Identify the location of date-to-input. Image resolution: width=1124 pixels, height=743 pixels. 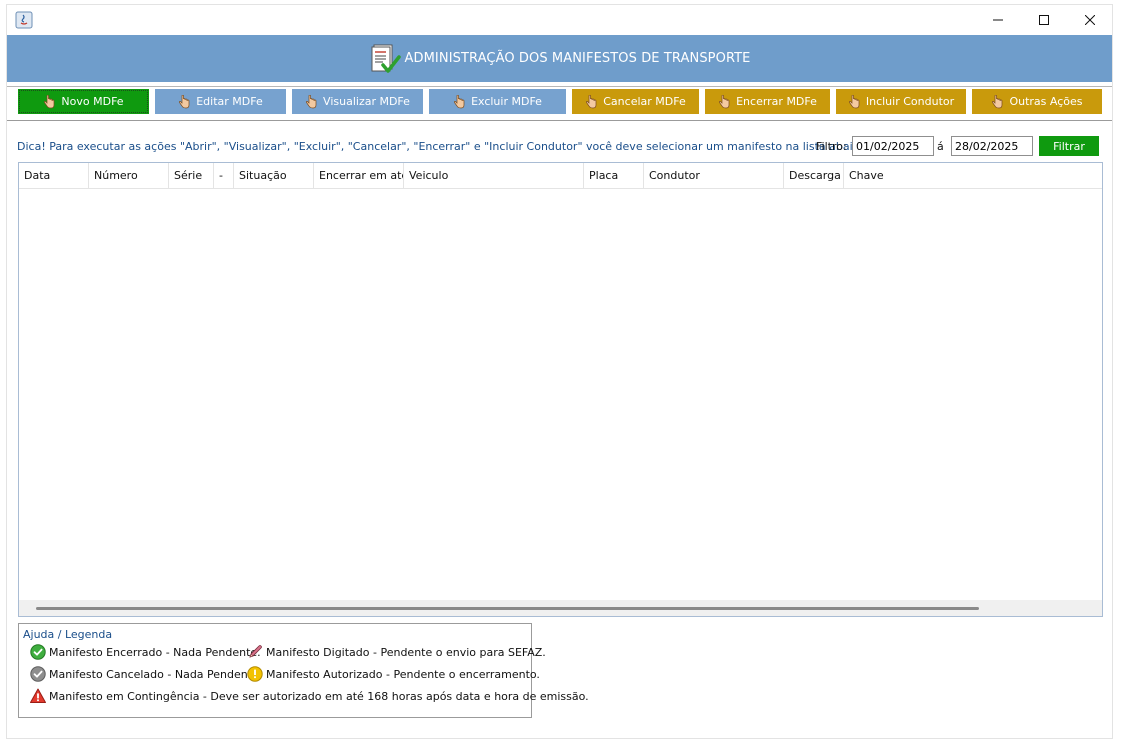
(992, 146).